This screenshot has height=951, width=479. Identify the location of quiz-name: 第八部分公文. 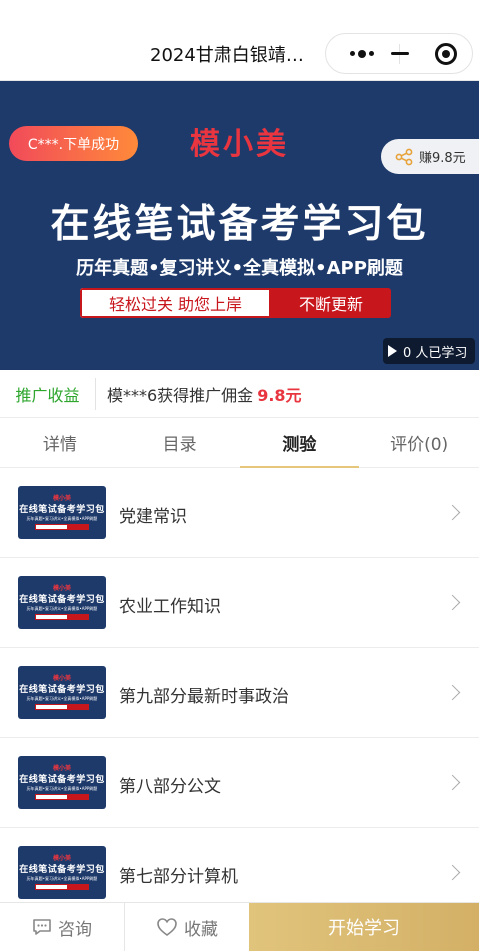
(170, 787).